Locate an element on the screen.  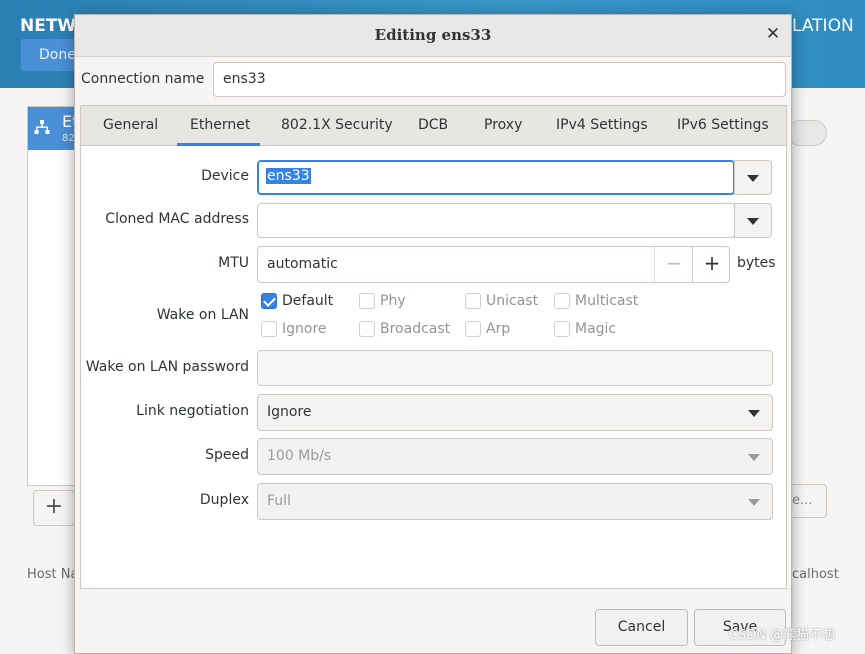
wol-magic-label: Magic is located at coordinates (596, 329).